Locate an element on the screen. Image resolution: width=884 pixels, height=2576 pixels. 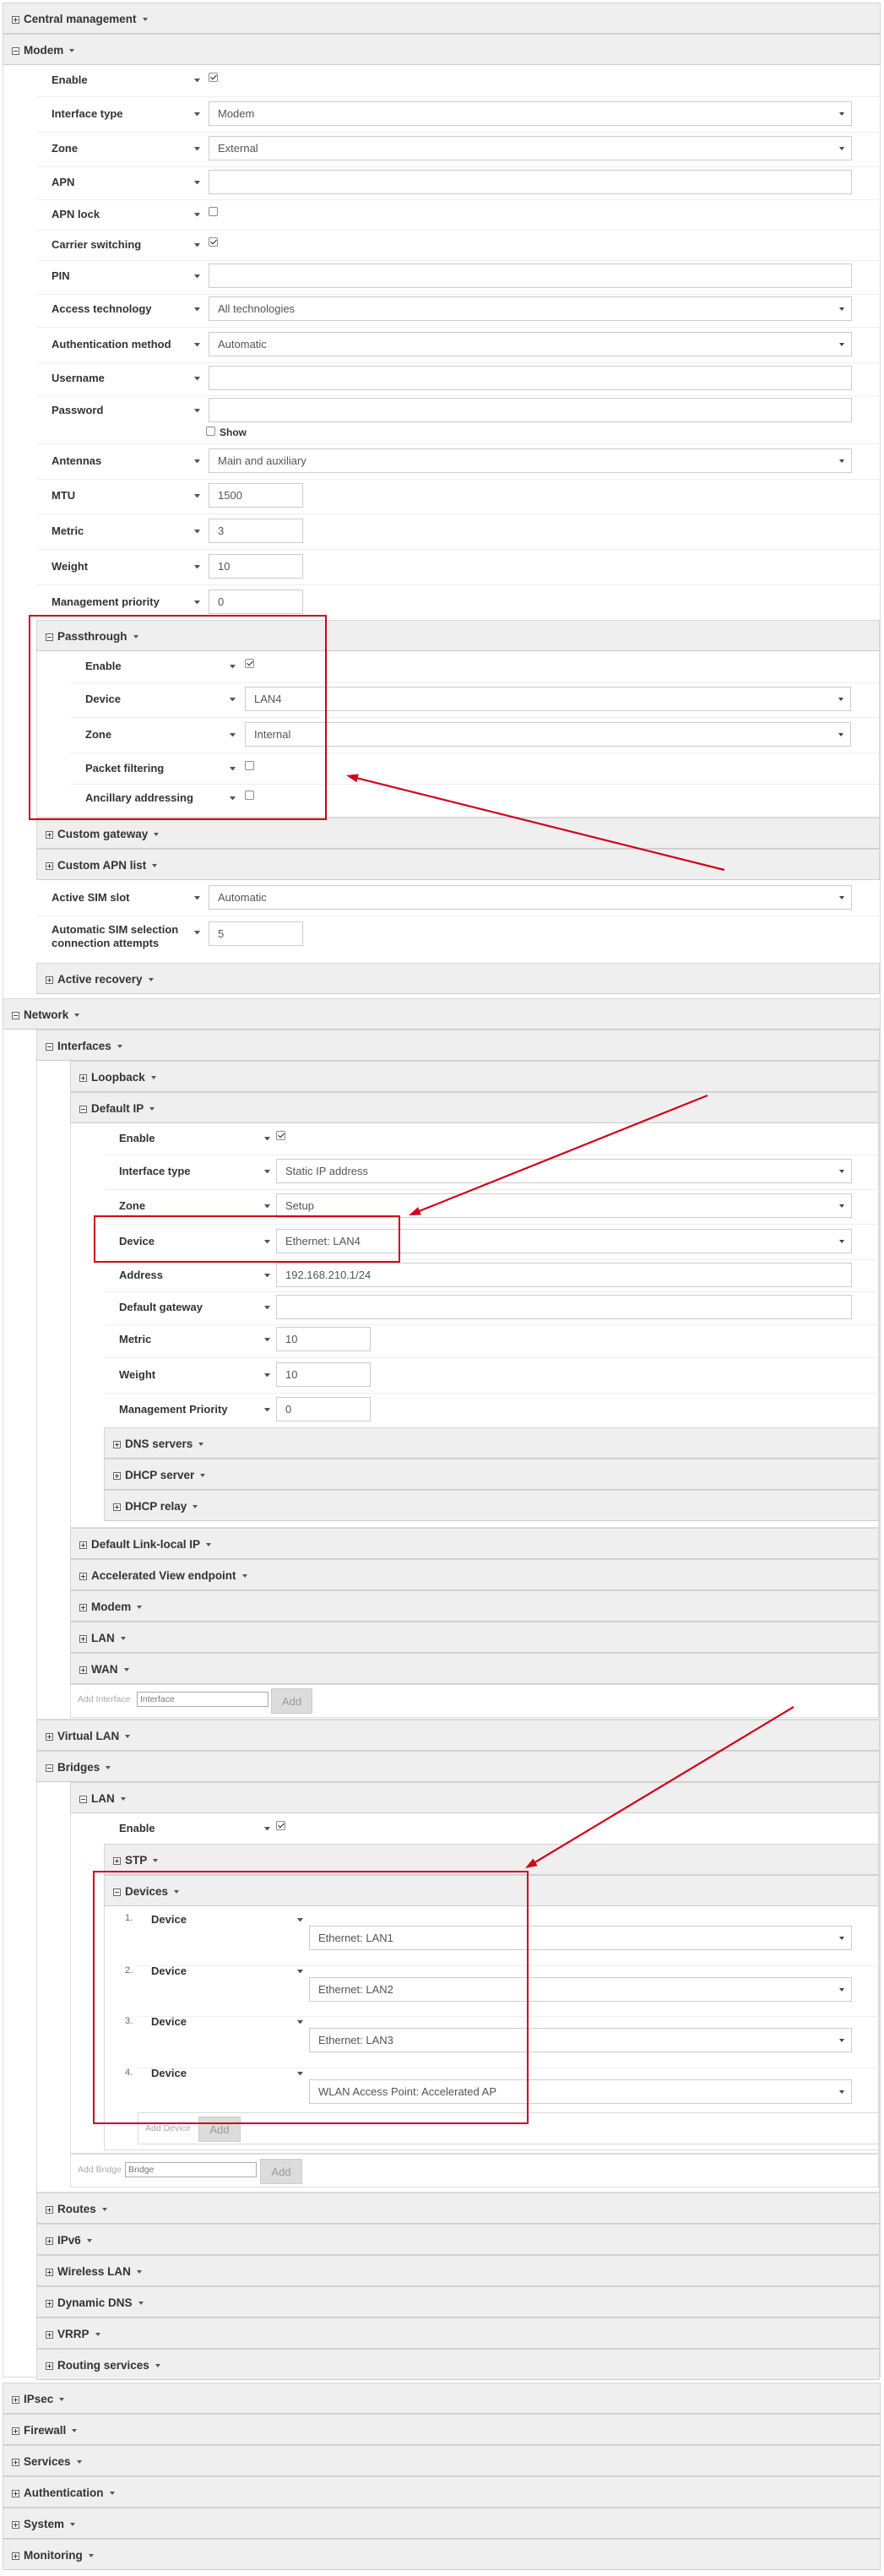
modem-zone-select: External is located at coordinates (531, 148).